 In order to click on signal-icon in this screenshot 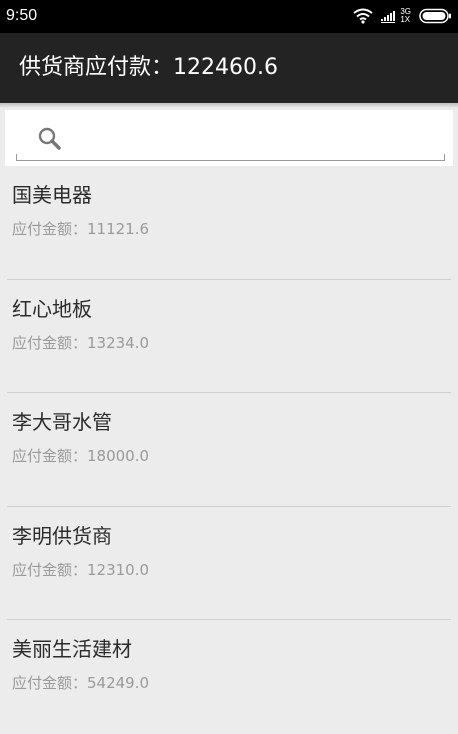, I will do `click(388, 17)`.